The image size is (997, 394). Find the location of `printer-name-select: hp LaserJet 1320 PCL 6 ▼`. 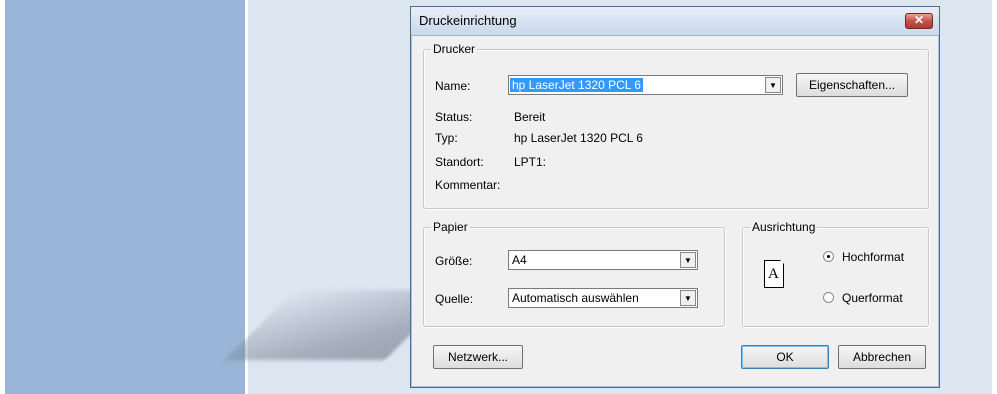

printer-name-select: hp LaserJet 1320 PCL 6 ▼ is located at coordinates (645, 85).